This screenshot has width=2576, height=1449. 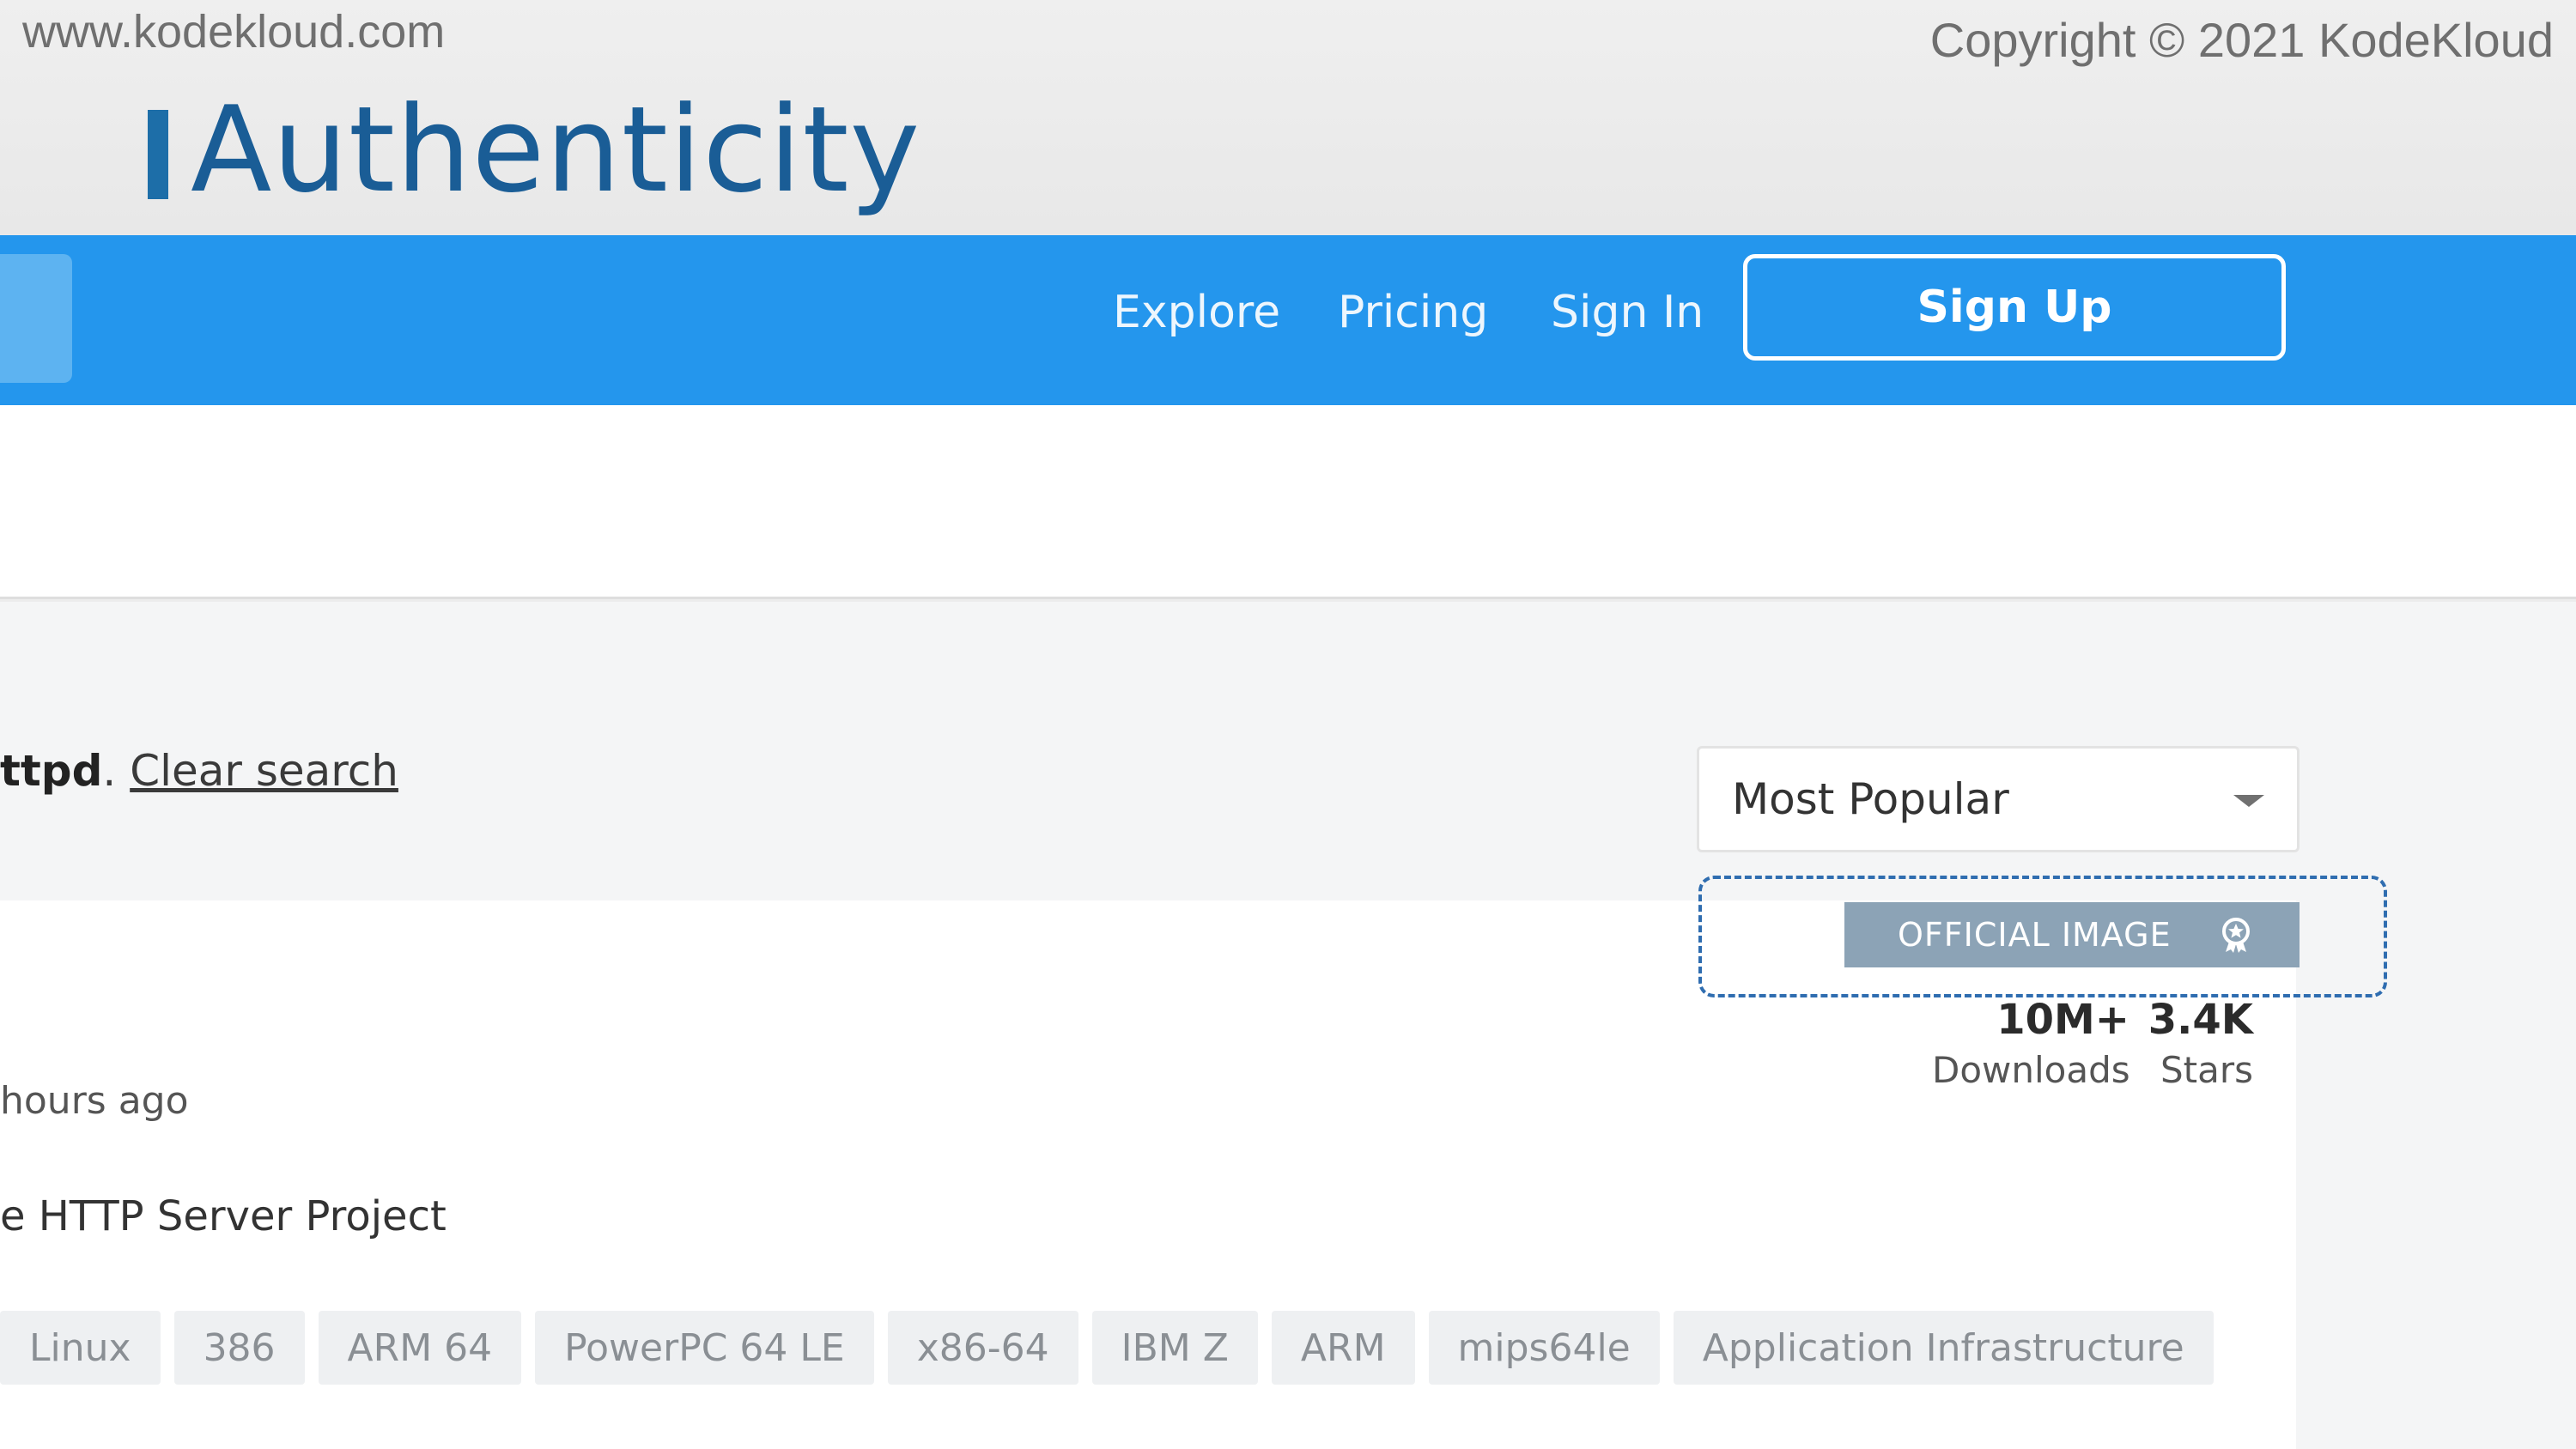 What do you see at coordinates (2207, 1070) in the screenshot?
I see `stars-label: Stars` at bounding box center [2207, 1070].